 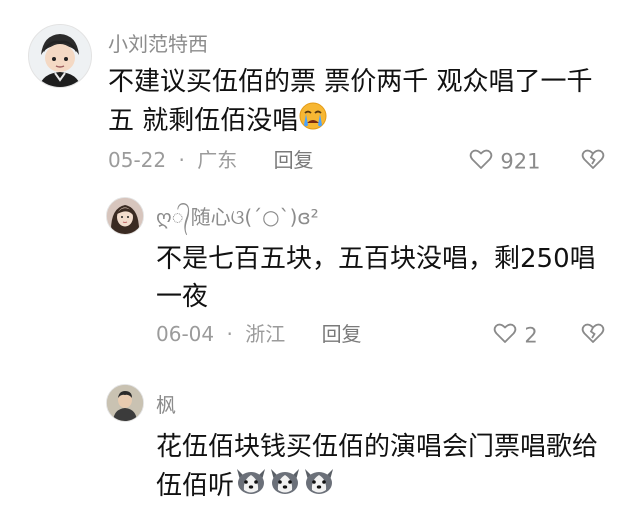 I want to click on like-count: 2, so click(x=531, y=335).